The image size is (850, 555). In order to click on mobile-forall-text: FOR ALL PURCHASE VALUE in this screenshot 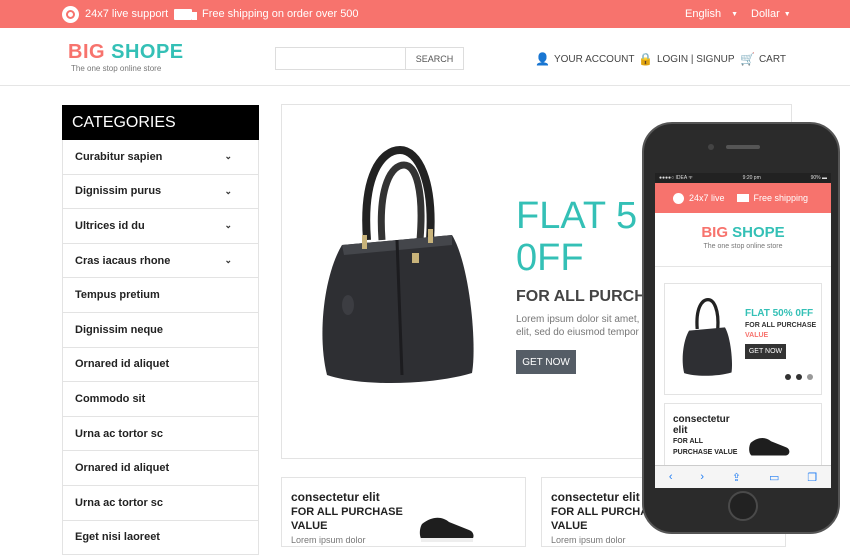, I will do `click(781, 330)`.